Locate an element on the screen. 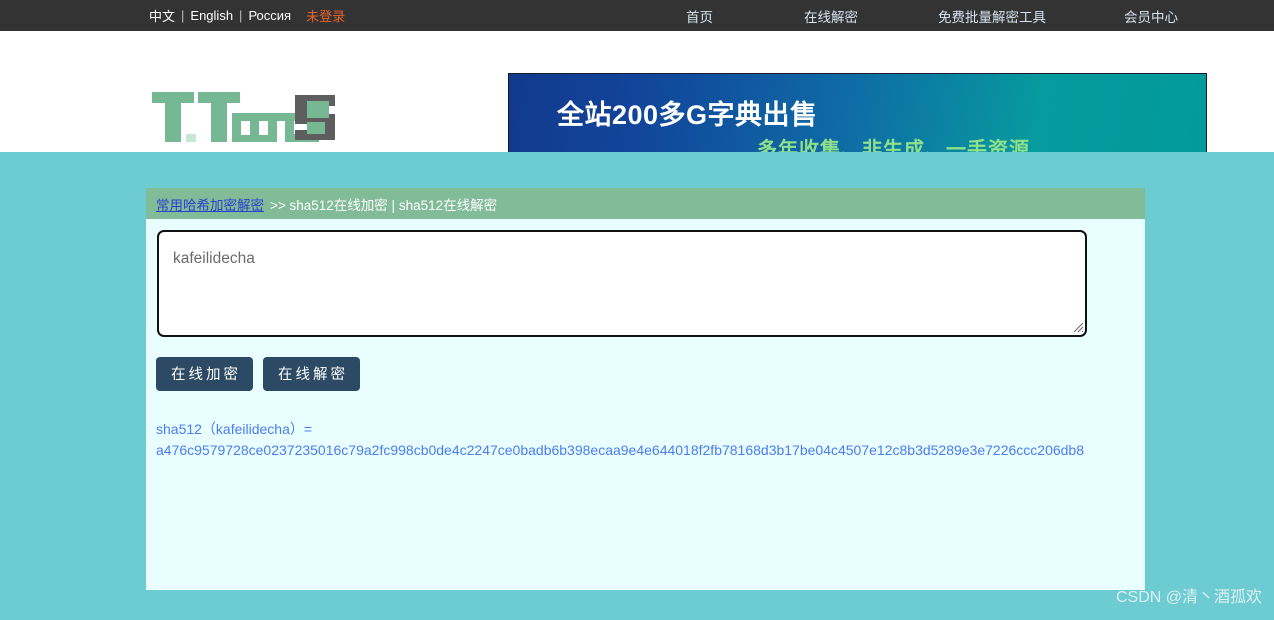 This screenshot has width=1274, height=620. plaintext-input is located at coordinates (622, 283).